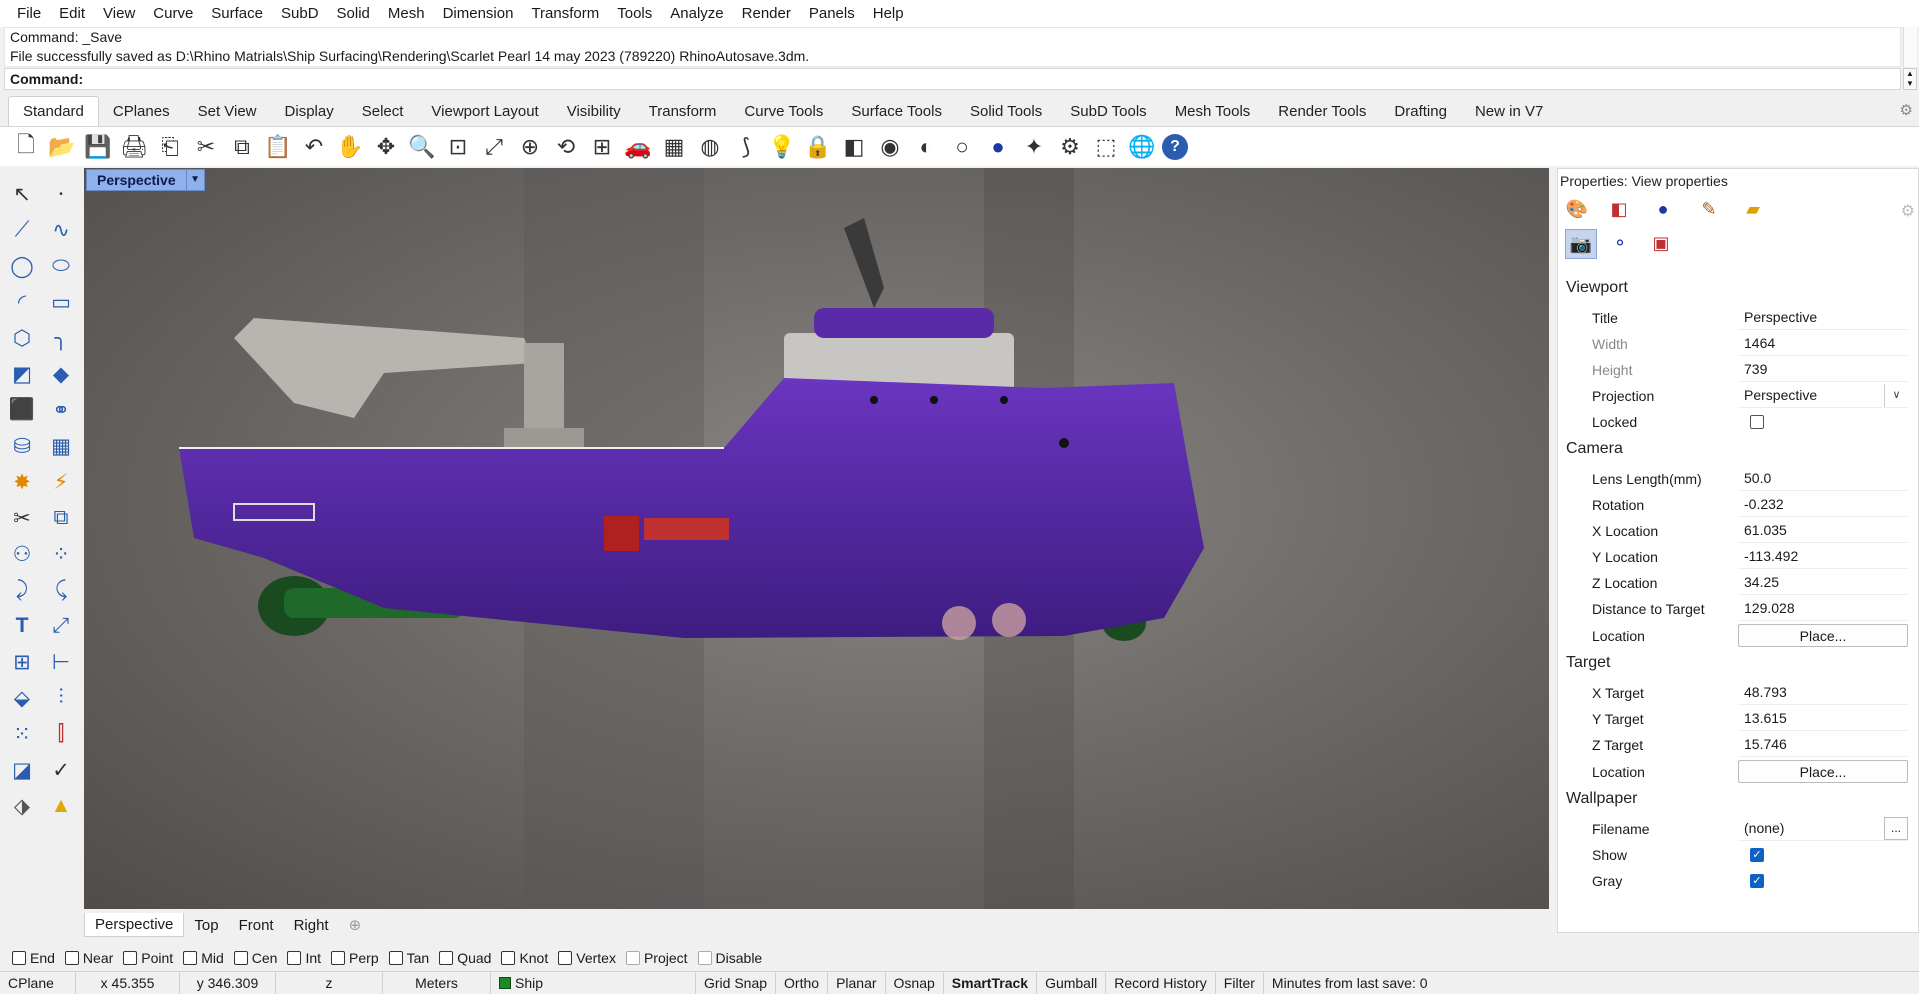 This screenshot has height=994, width=1919. Describe the element at coordinates (746, 147) in the screenshot. I see `sweep-icon: ⟆` at that location.